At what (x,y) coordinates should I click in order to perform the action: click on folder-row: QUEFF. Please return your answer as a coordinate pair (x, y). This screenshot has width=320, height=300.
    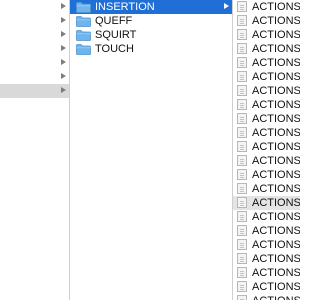
    Looking at the image, I should click on (151, 21).